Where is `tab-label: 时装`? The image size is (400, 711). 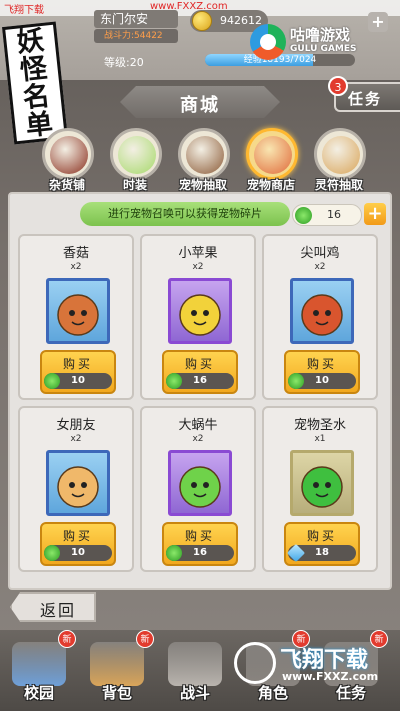
tab-label: 时装 is located at coordinates (134, 185).